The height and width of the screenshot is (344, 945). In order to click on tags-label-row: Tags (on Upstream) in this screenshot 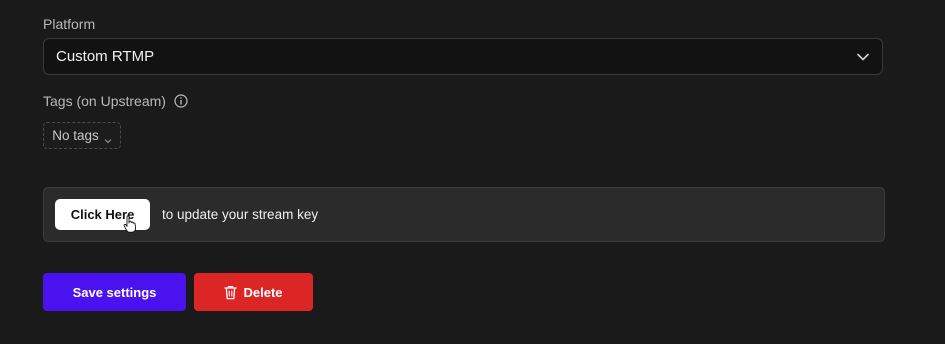, I will do `click(115, 101)`.